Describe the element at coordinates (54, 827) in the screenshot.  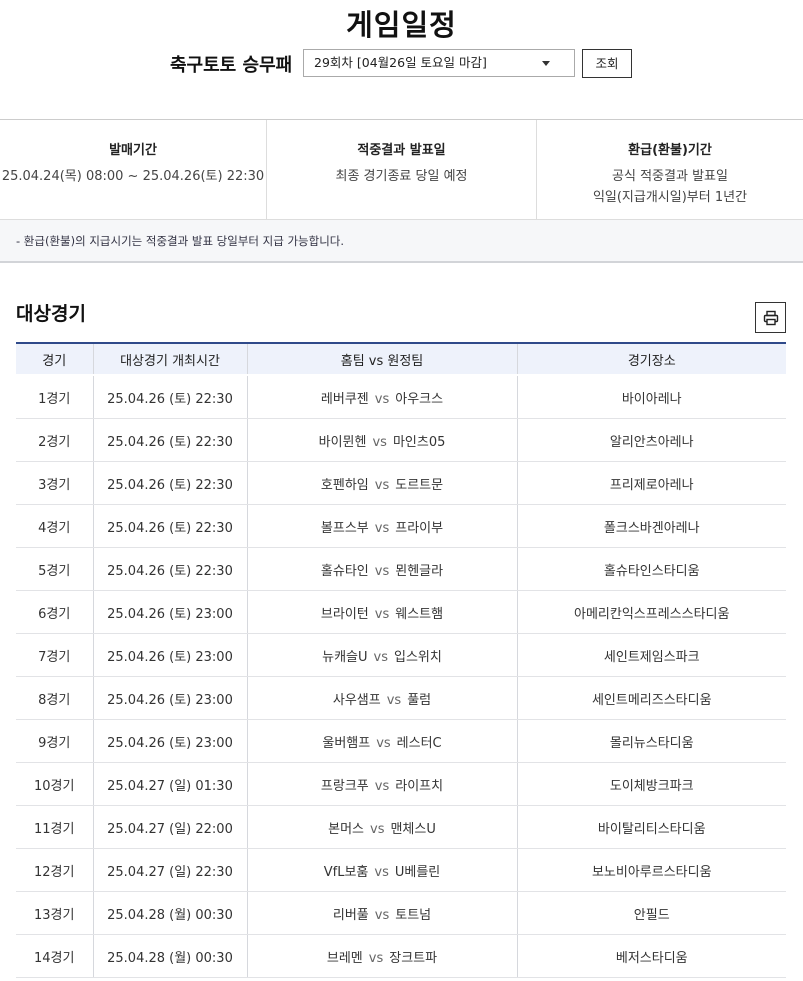
I see `game-no: 11경기` at that location.